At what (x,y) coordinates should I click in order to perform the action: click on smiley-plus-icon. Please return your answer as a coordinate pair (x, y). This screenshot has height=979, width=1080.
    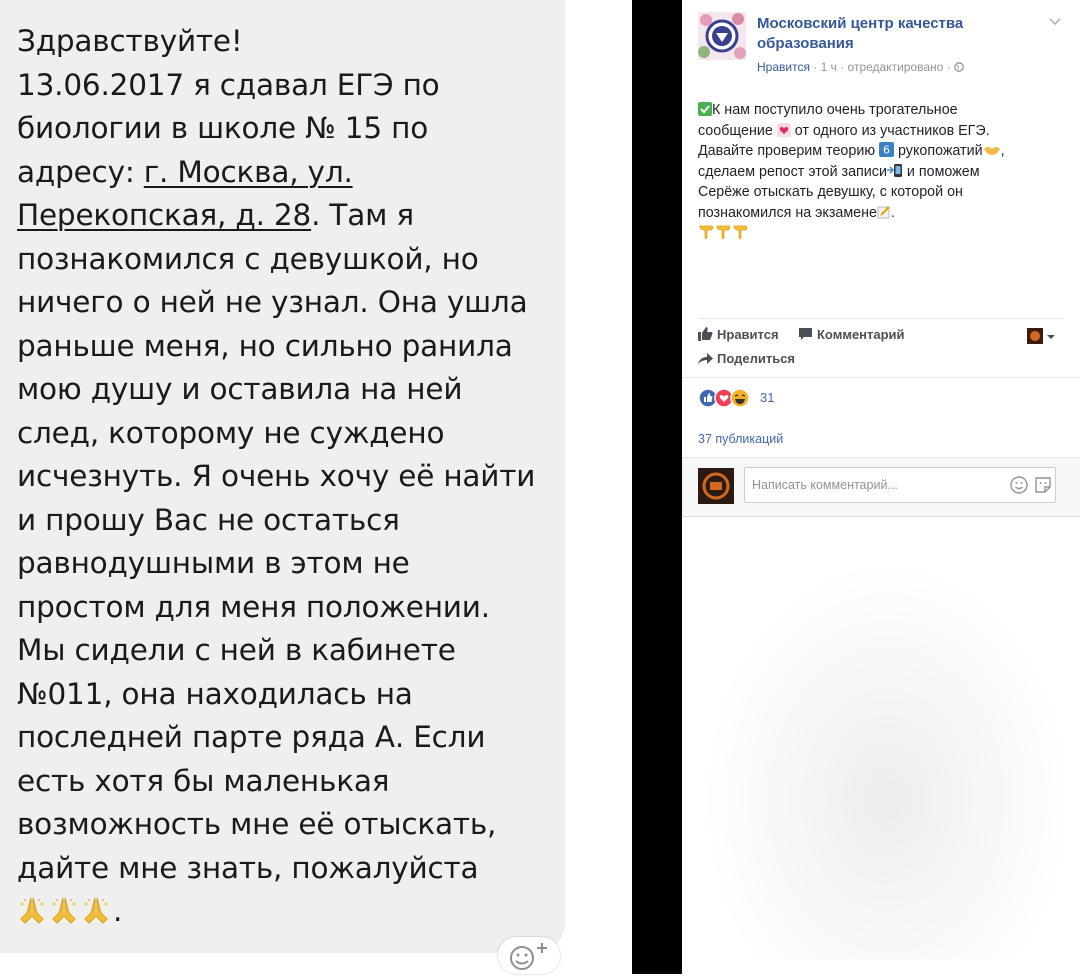
    Looking at the image, I should click on (528, 956).